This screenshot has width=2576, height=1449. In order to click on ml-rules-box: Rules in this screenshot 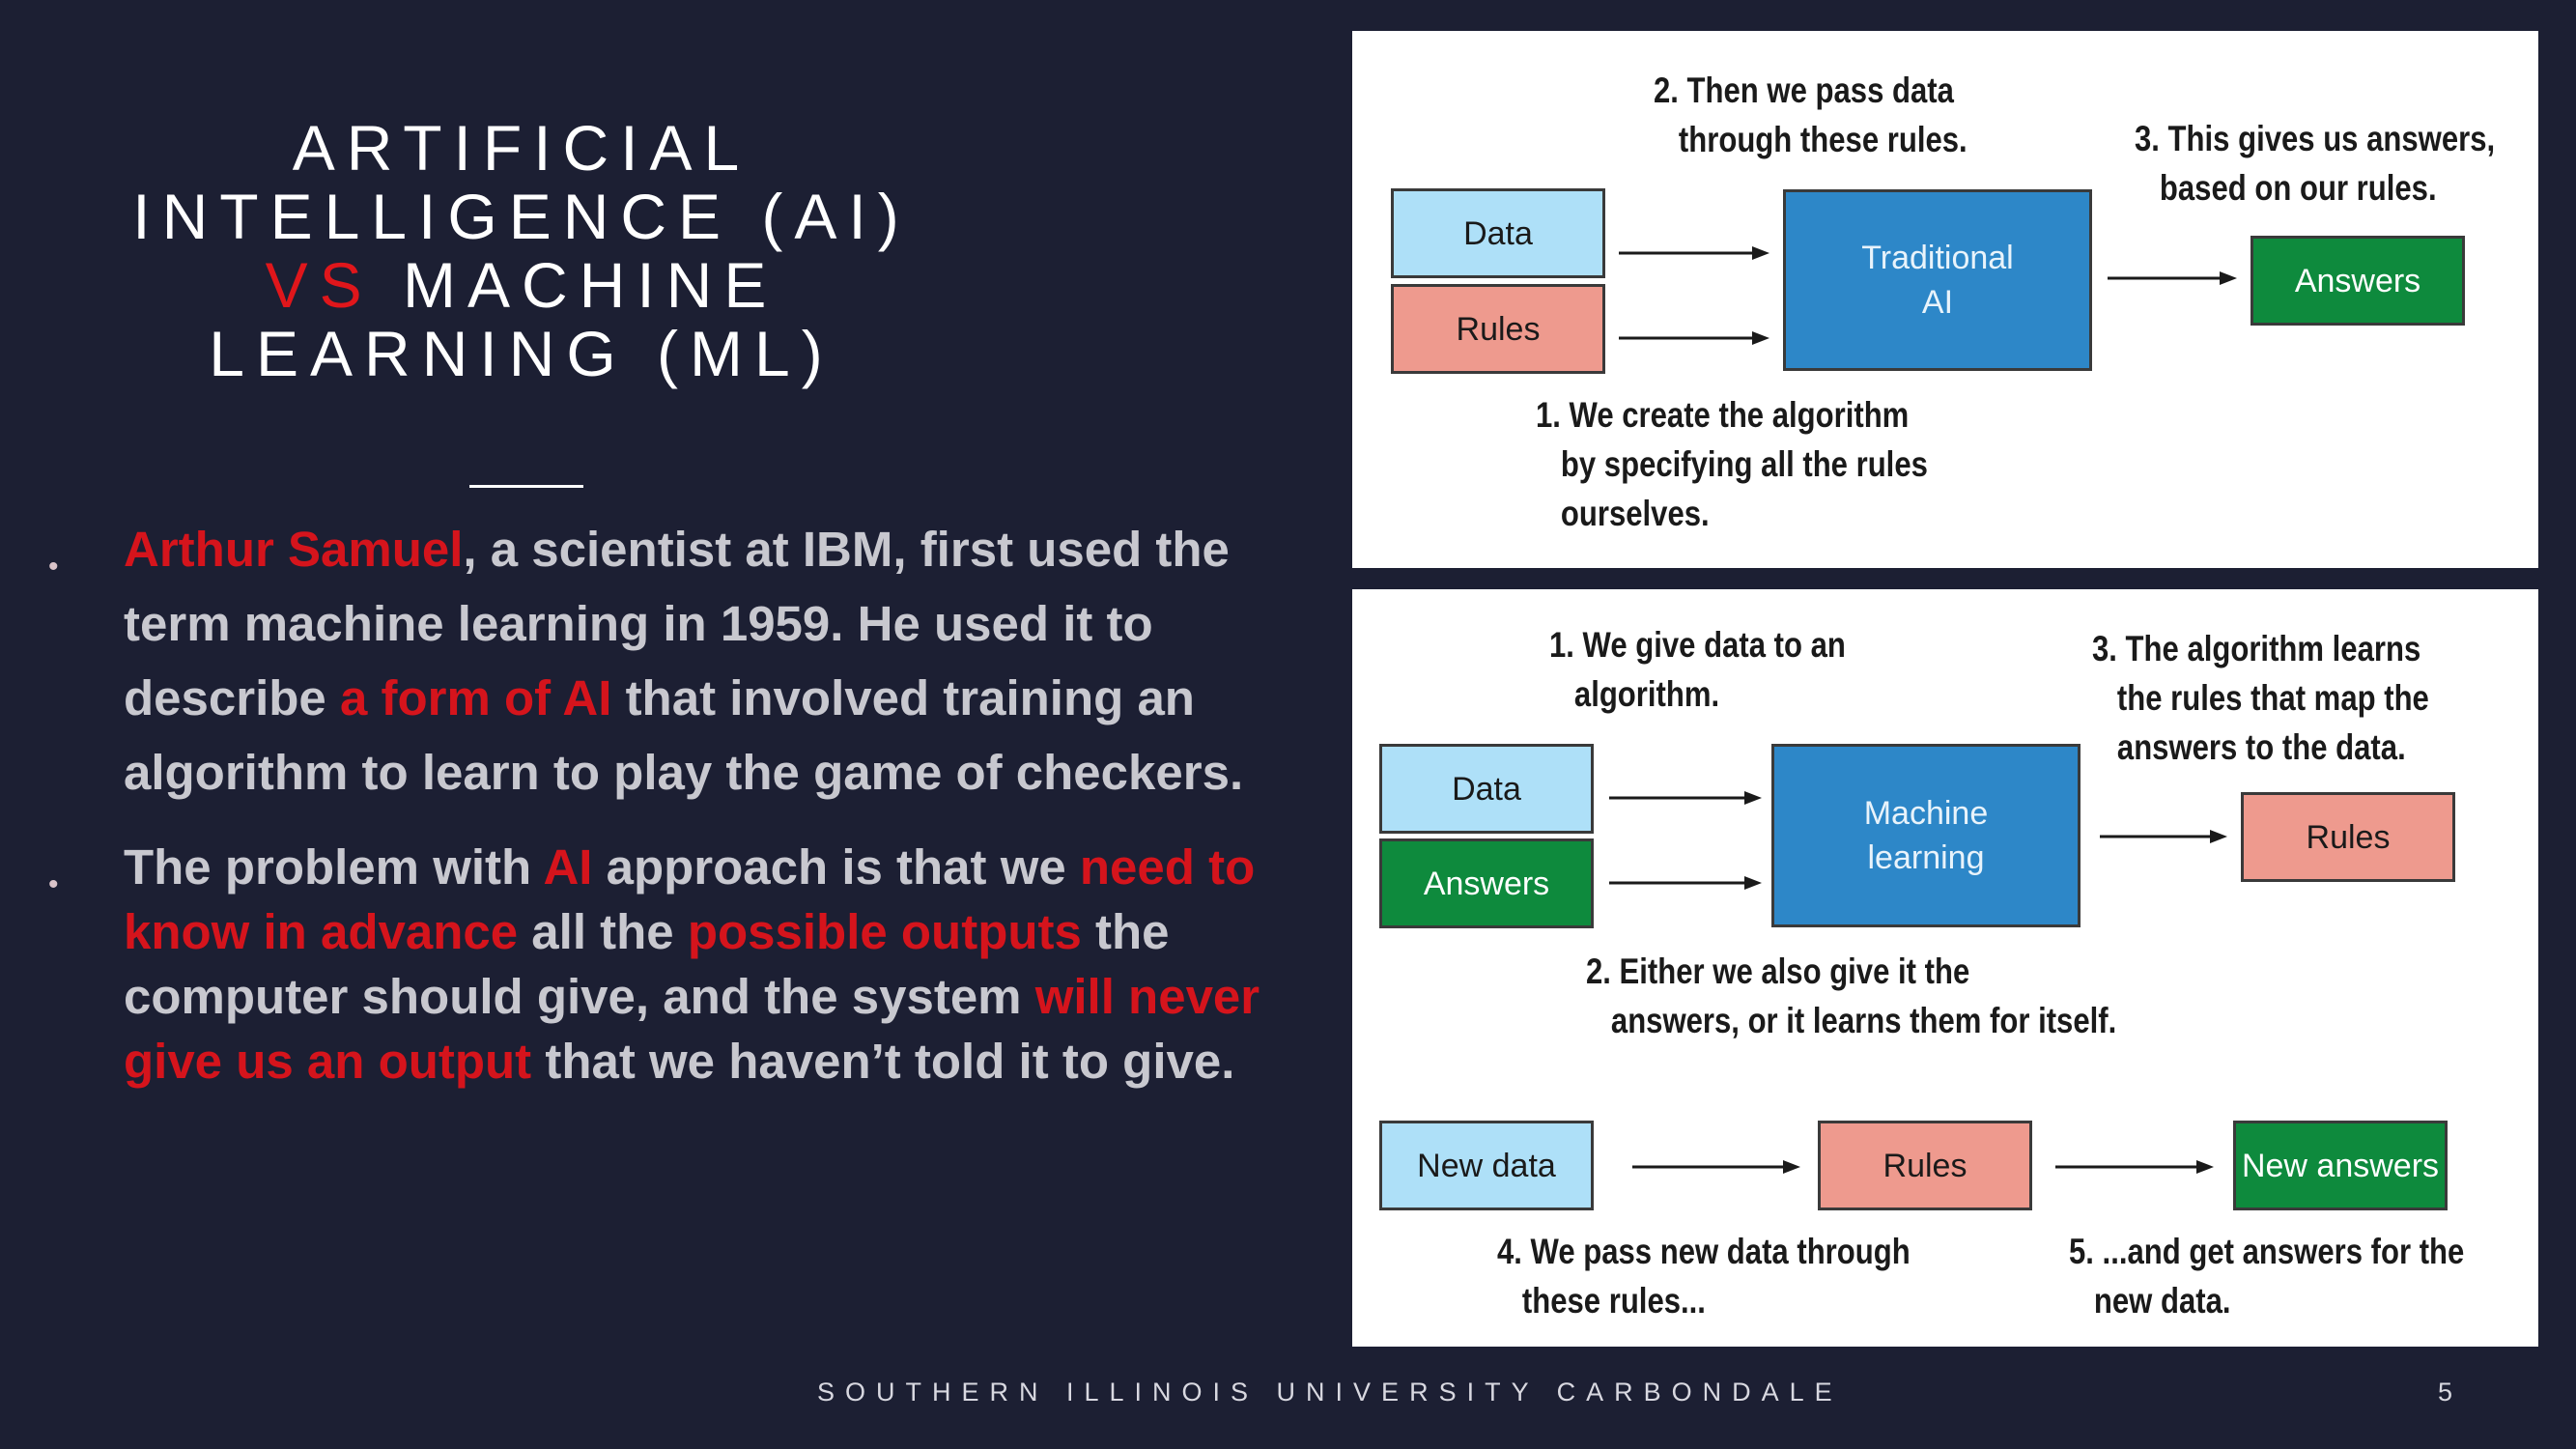, I will do `click(2348, 837)`.